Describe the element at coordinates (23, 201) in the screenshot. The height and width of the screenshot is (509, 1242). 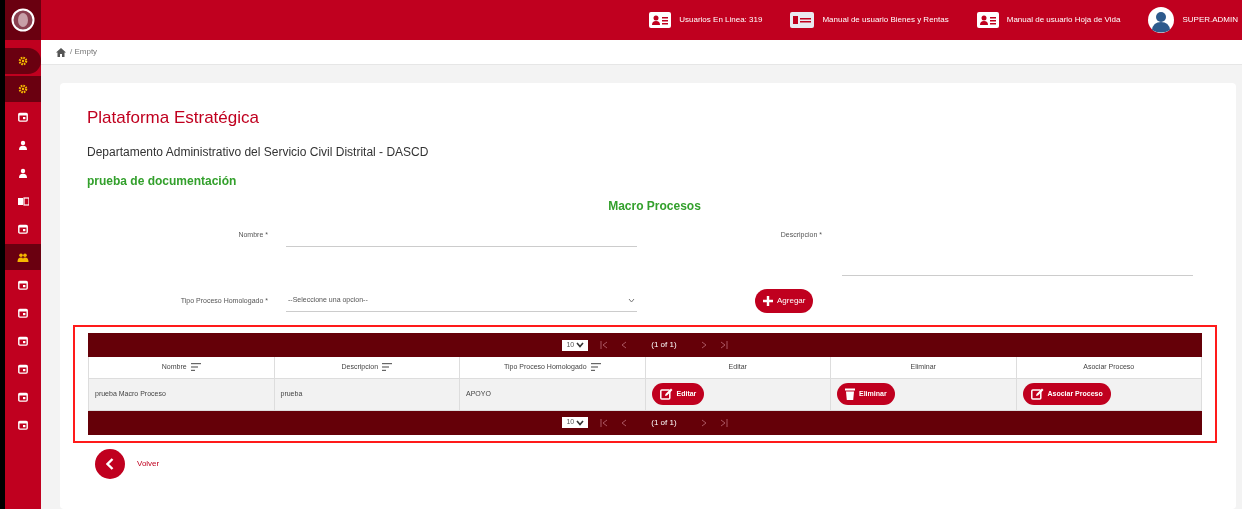
I see `card-icon` at that location.